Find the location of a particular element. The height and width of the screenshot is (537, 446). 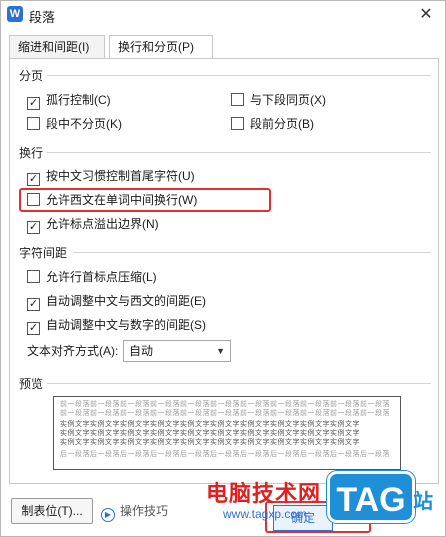

close-icon: ✕ is located at coordinates (426, 14).